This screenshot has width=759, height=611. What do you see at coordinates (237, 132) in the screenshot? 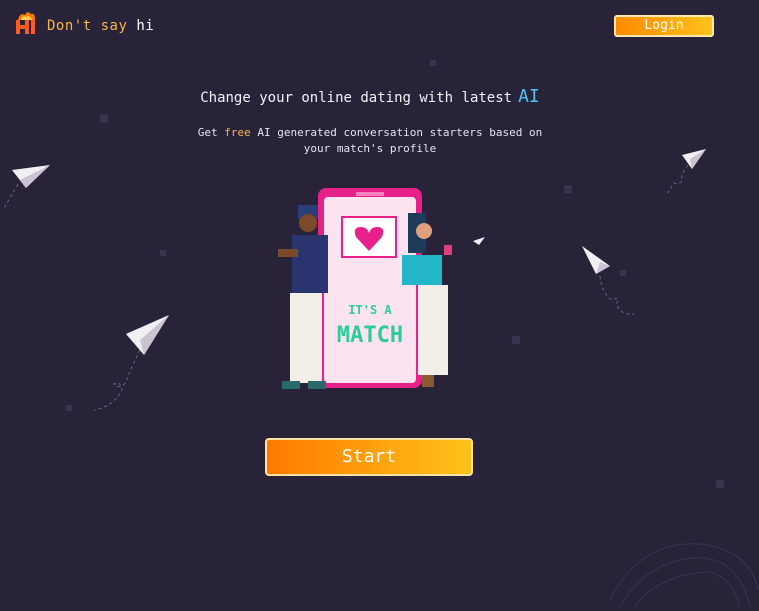
I see `subtitle-highlight: free` at bounding box center [237, 132].